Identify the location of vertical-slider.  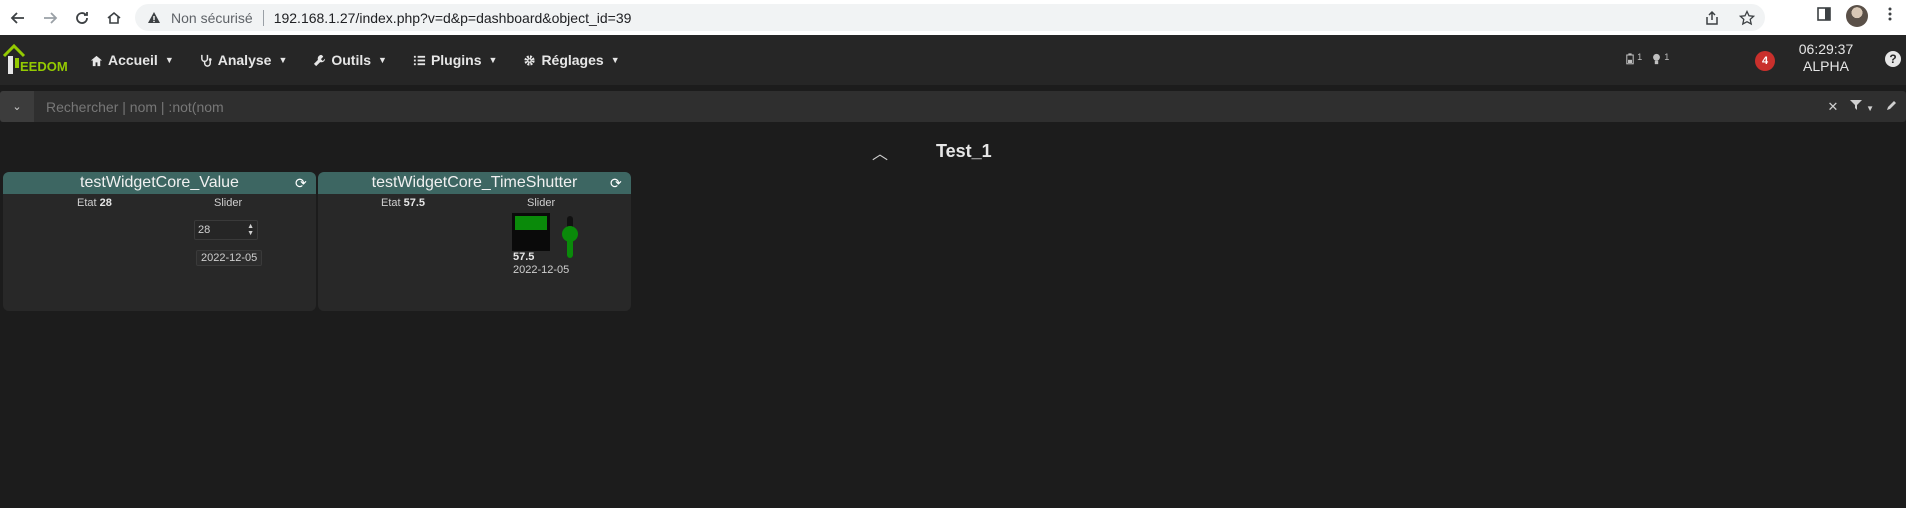
(570, 237).